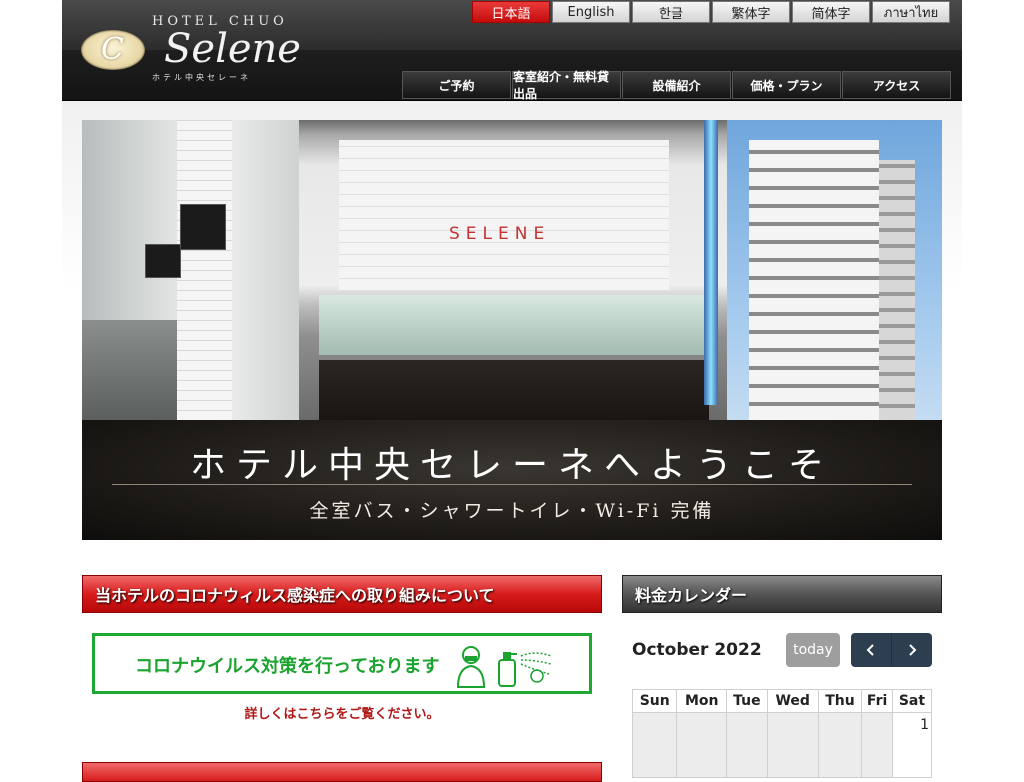 Image resolution: width=1024 pixels, height=782 pixels. What do you see at coordinates (512, 484) in the screenshot?
I see `hero-divider` at bounding box center [512, 484].